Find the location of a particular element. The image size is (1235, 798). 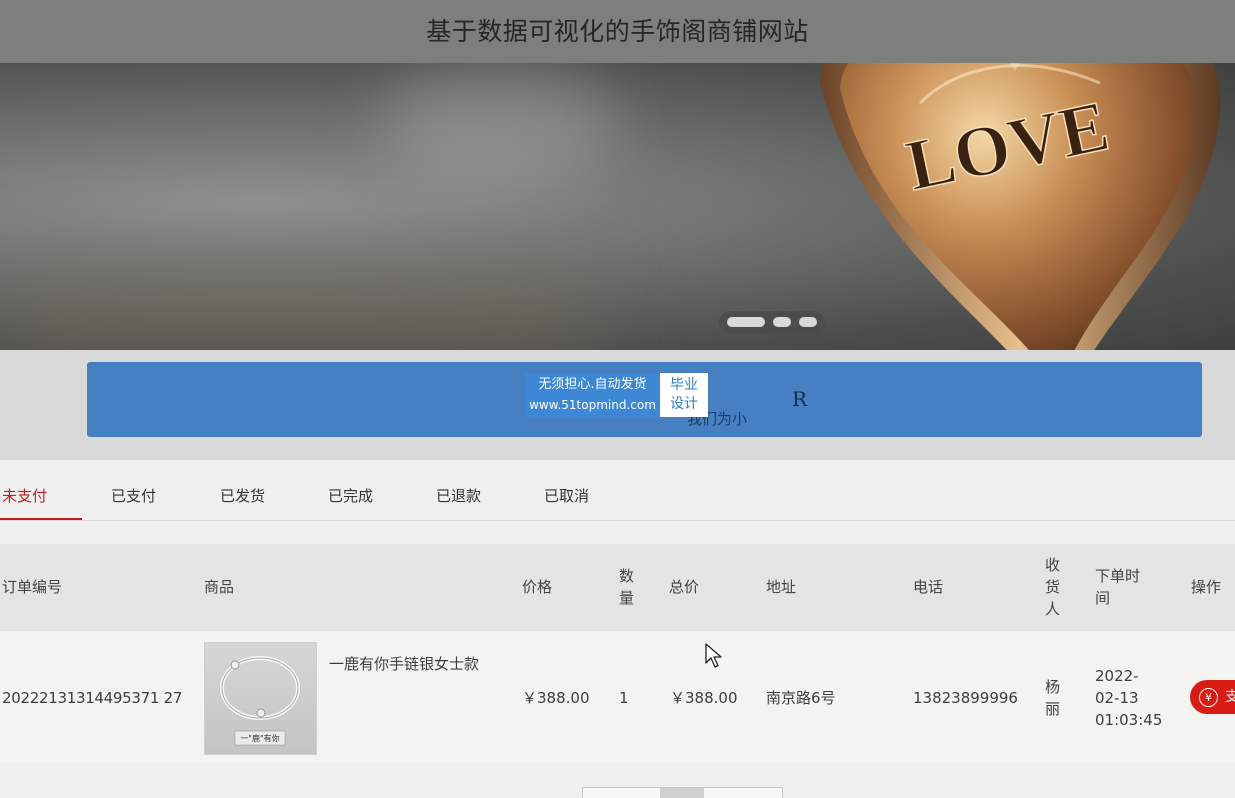

tab-unpaid: 未支付 is located at coordinates (24, 495).